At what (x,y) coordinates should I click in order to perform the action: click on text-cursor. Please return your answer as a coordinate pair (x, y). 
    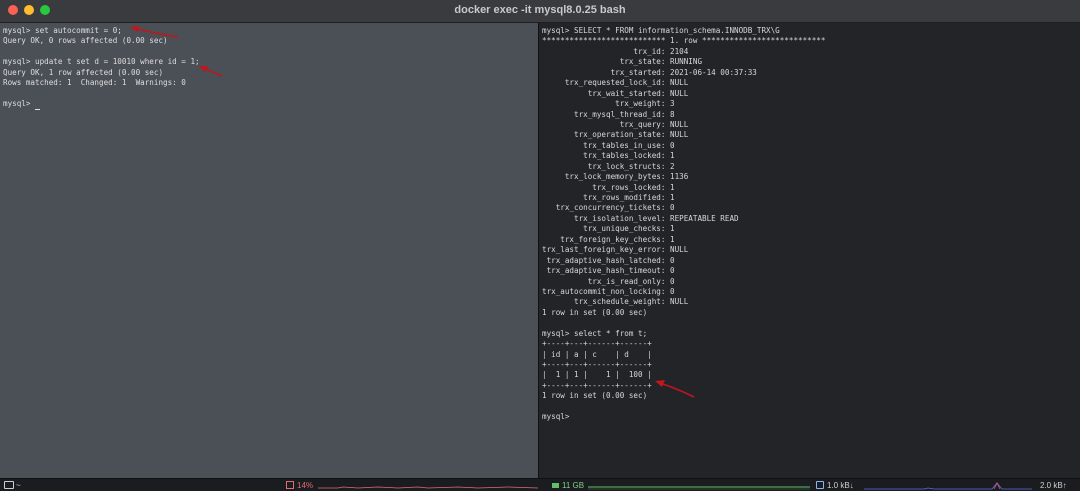
    Looking at the image, I should click on (38, 109).